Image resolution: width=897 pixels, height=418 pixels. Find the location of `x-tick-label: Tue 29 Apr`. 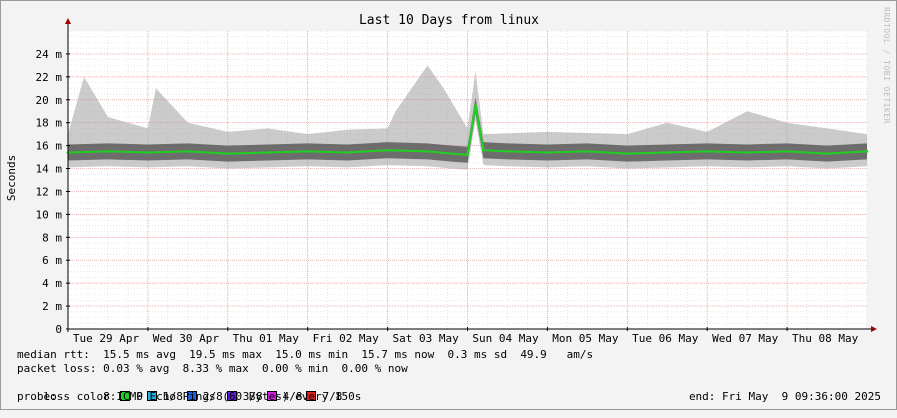

x-tick-label: Tue 29 Apr is located at coordinates (106, 338).